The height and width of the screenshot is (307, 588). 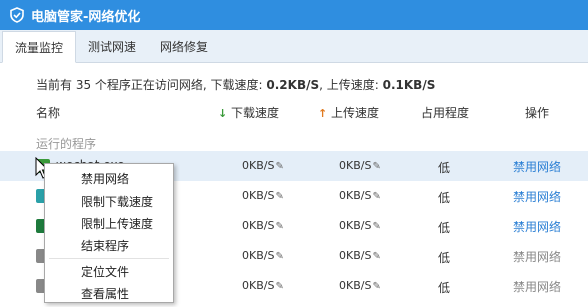 I want to click on summary-download-speed: 0.2KB/S, so click(x=293, y=85).